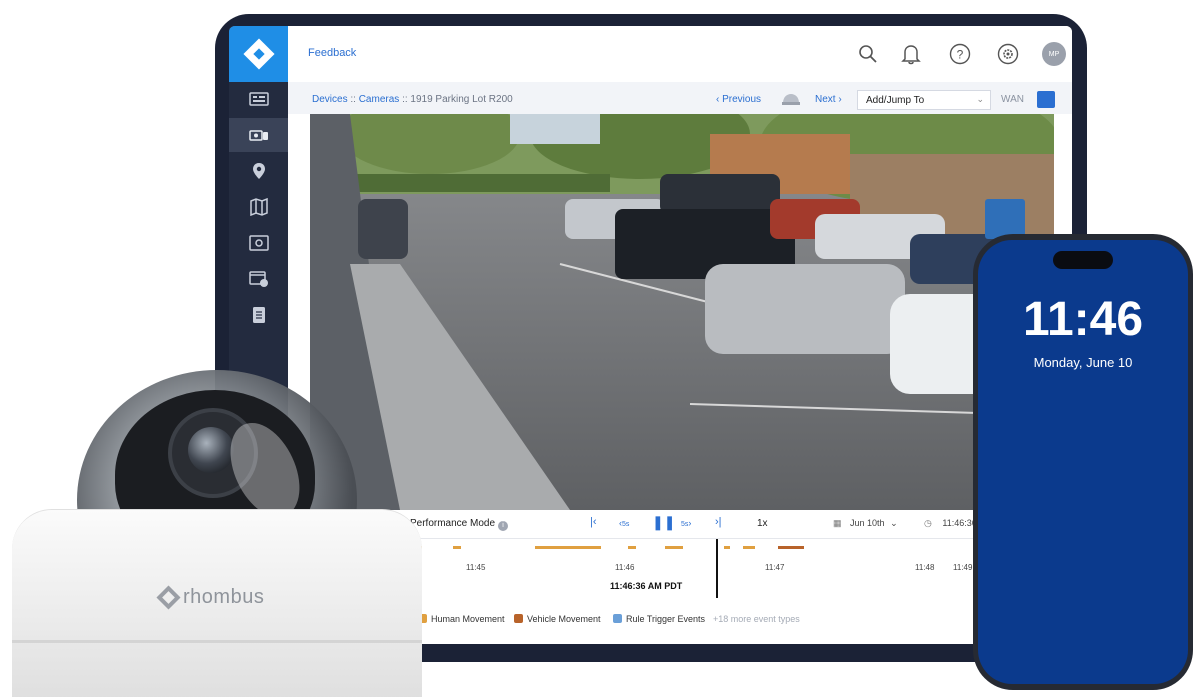  Describe the element at coordinates (468, 619) in the screenshot. I see `legend-label: Human Movement` at that location.